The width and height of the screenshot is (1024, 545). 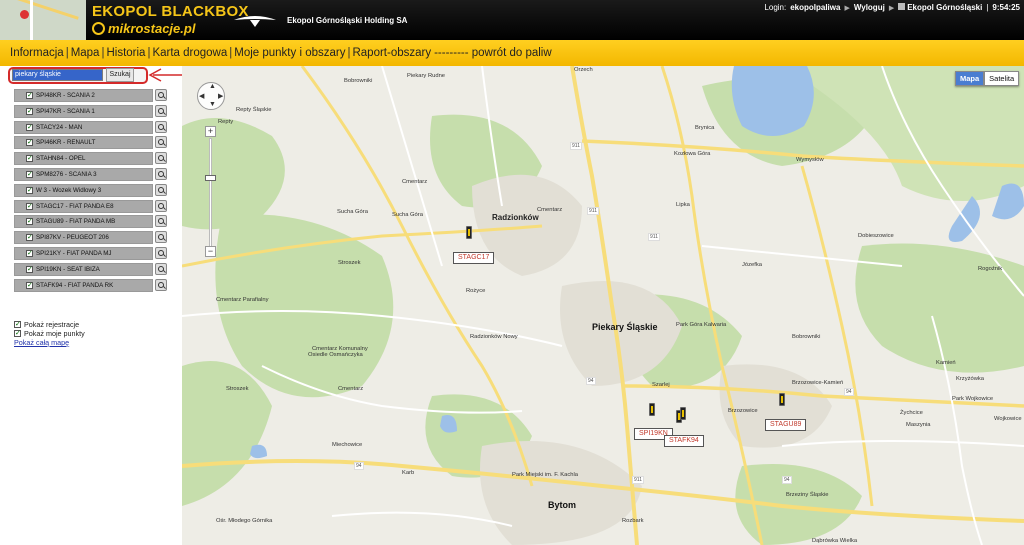 I want to click on show-registration-checkbox: ✓, so click(x=17, y=324).